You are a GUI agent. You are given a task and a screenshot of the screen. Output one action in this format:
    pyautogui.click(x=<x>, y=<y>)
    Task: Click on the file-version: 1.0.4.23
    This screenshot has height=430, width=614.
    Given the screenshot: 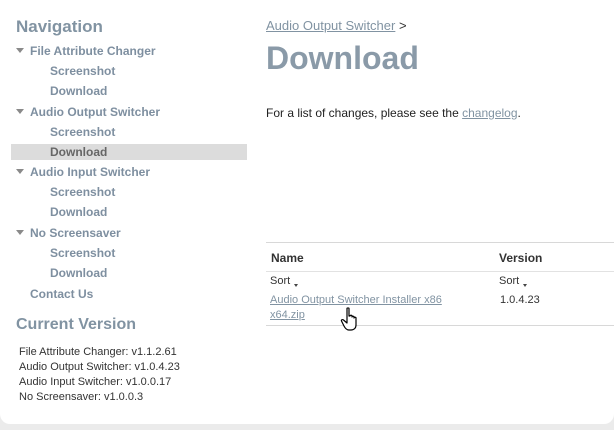 What is the action you would take?
    pyautogui.click(x=520, y=300)
    